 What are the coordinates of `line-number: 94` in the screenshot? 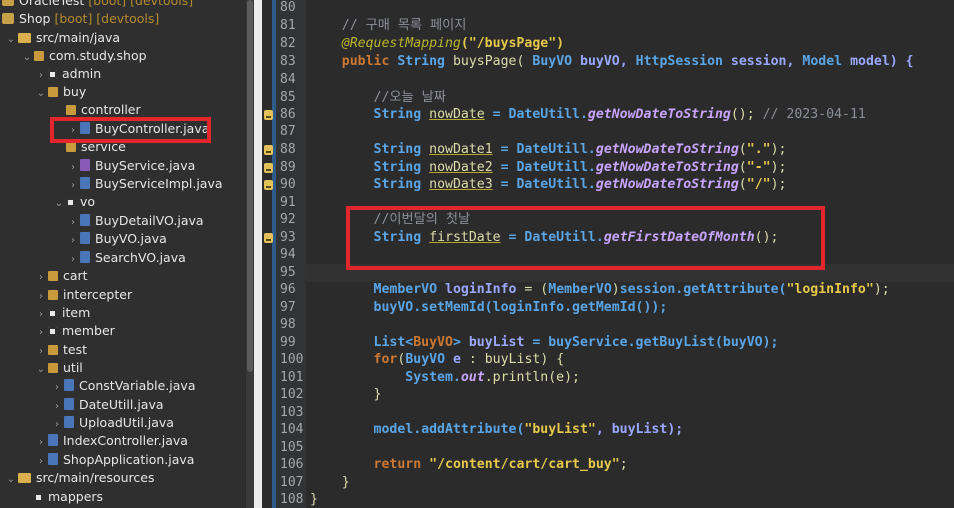 It's located at (288, 254).